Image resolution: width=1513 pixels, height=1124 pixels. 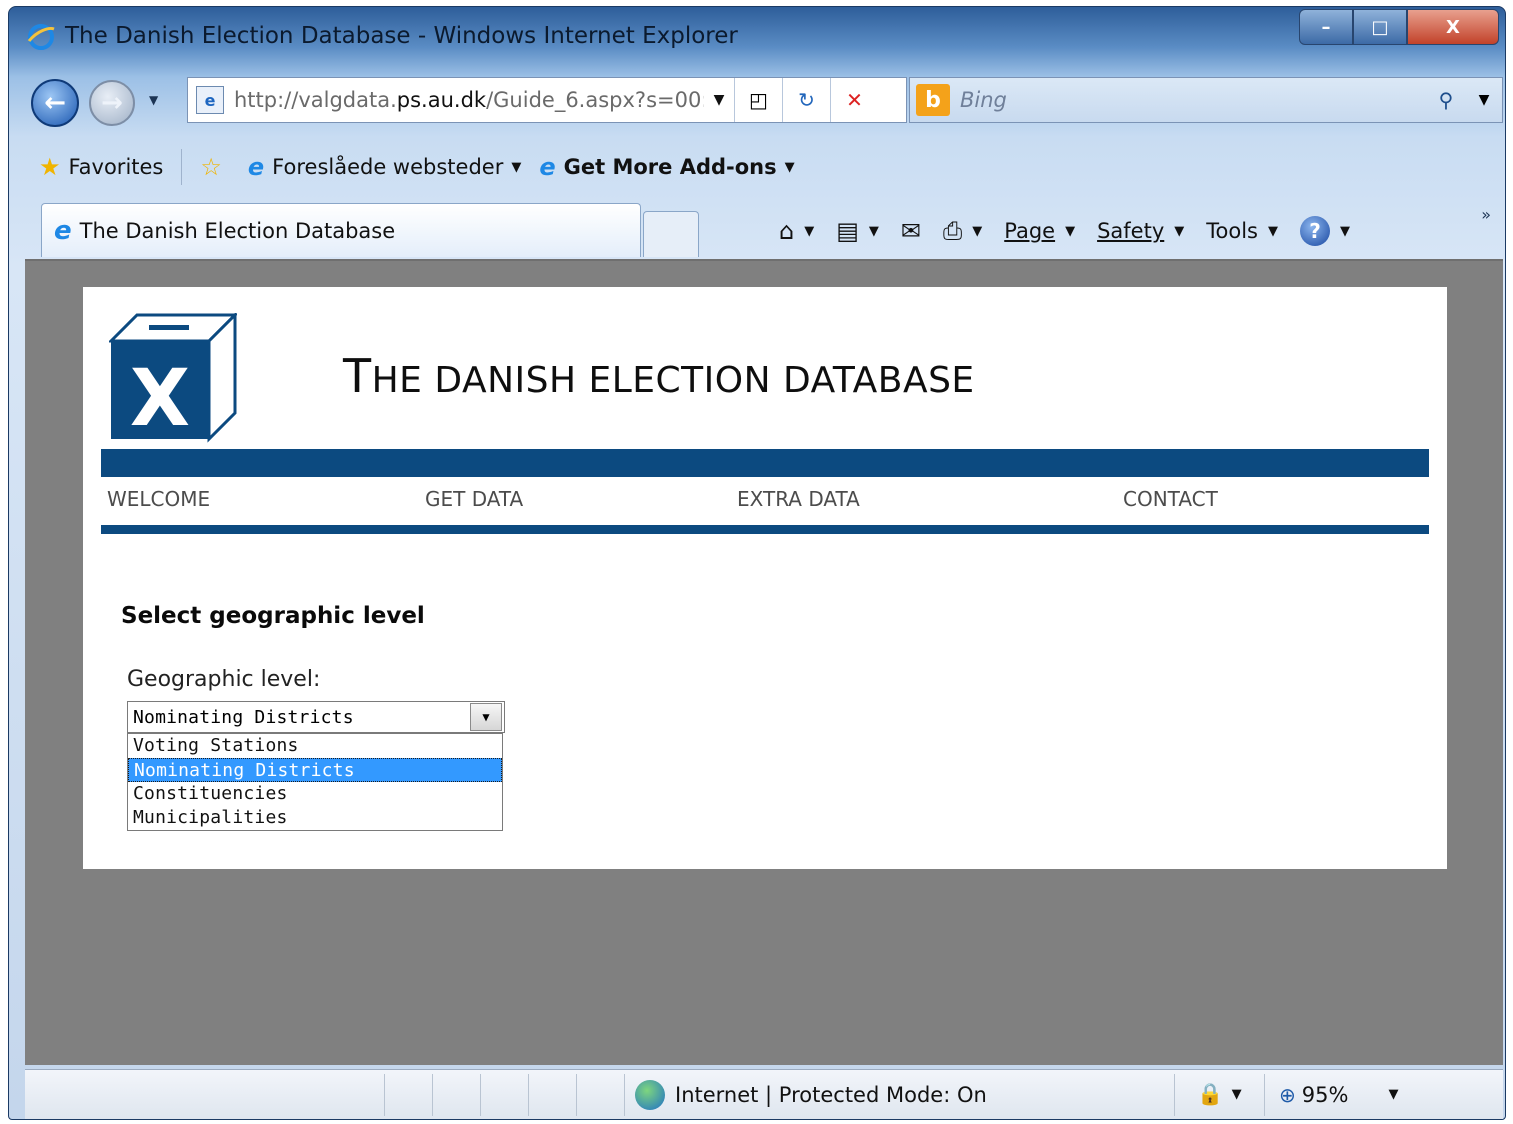 I want to click on ie-icon: e, so click(x=256, y=167).